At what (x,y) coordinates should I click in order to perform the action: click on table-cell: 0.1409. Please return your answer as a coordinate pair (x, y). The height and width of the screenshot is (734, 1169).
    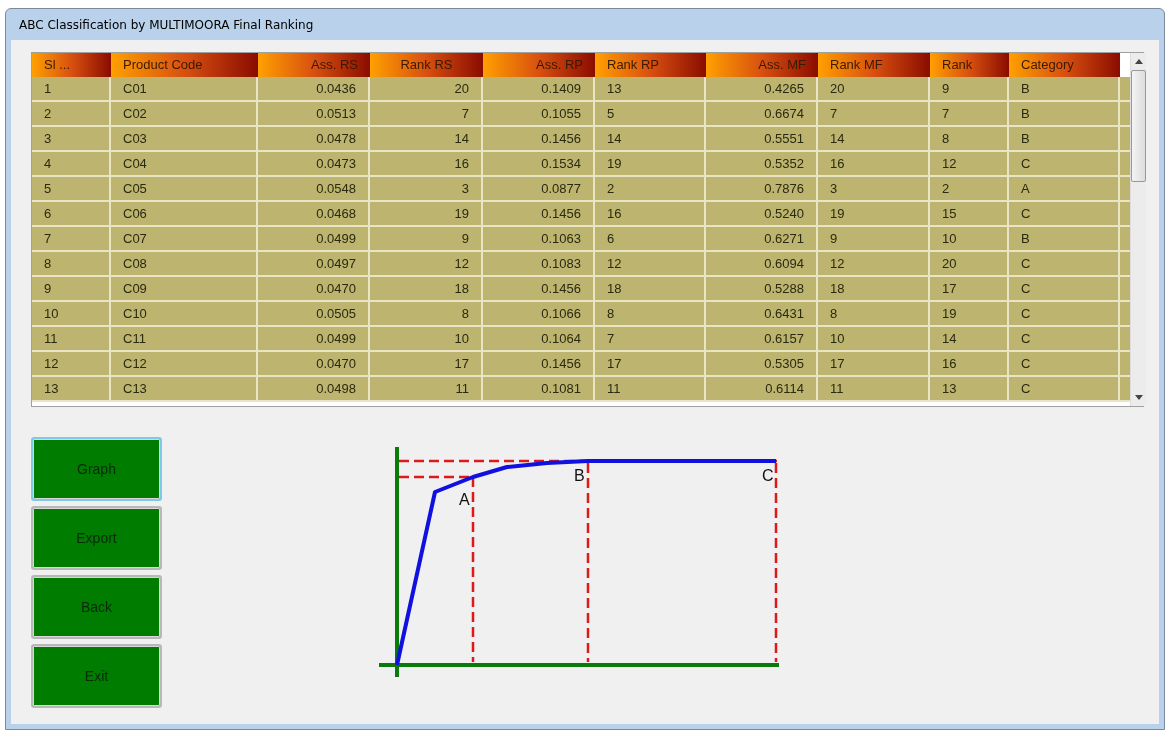
    Looking at the image, I should click on (539, 89).